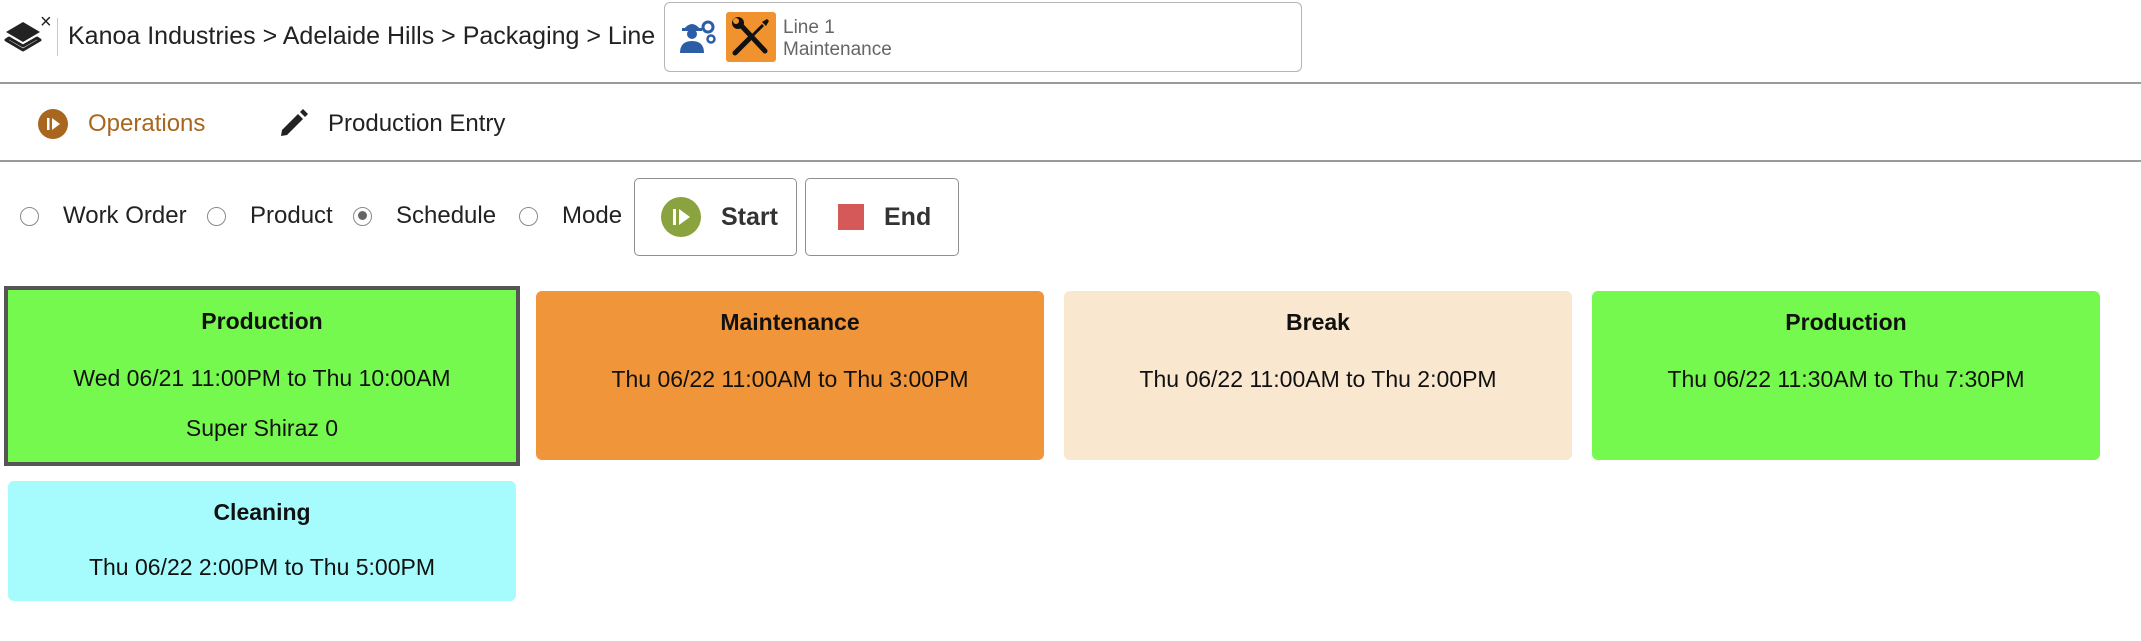 The height and width of the screenshot is (641, 2141). I want to click on tab-production-entry: Production Entry, so click(391, 124).